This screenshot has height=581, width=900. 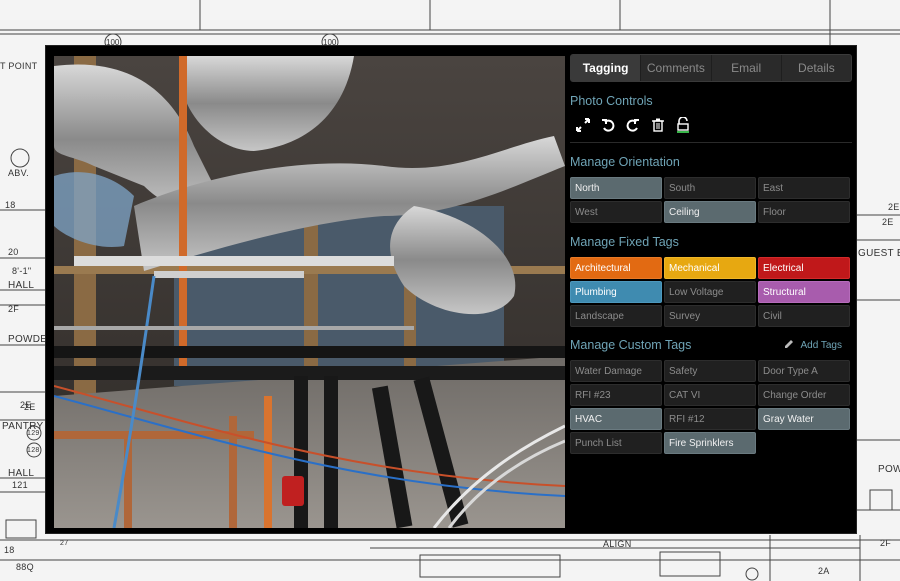 What do you see at coordinates (25, 567) in the screenshot?
I see `blueprint-label: 88Q` at bounding box center [25, 567].